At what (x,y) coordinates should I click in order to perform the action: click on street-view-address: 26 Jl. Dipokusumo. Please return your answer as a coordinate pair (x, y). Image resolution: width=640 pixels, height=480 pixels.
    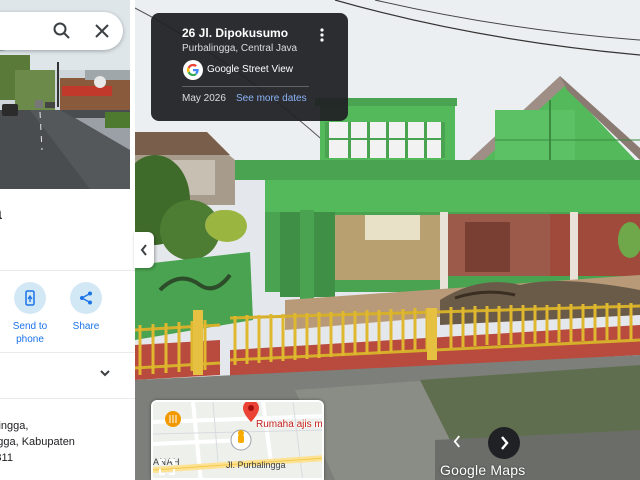
    Looking at the image, I should click on (235, 33).